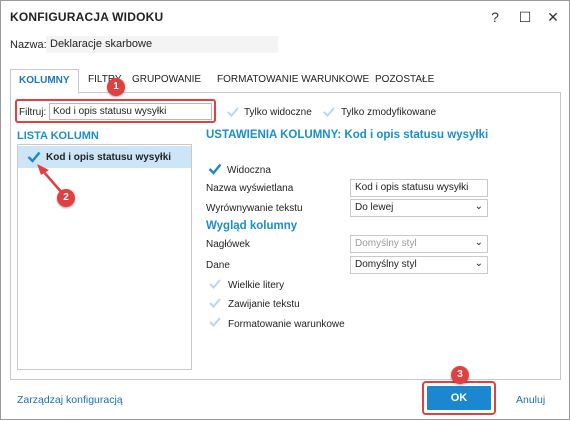 This screenshot has height=421, width=570. Describe the element at coordinates (530, 400) in the screenshot. I see `cancel-button: Anuluj` at that location.